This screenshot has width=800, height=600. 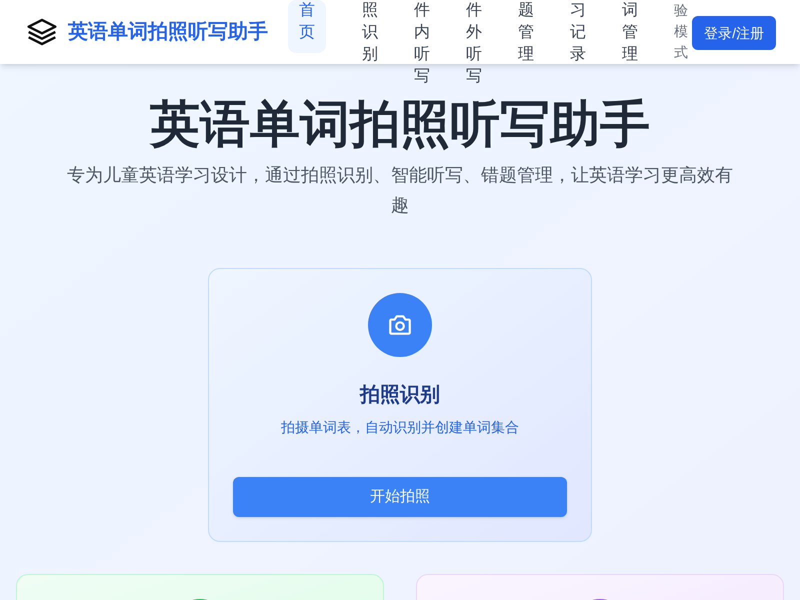 What do you see at coordinates (400, 395) in the screenshot?
I see `card-title: 拍照识别` at bounding box center [400, 395].